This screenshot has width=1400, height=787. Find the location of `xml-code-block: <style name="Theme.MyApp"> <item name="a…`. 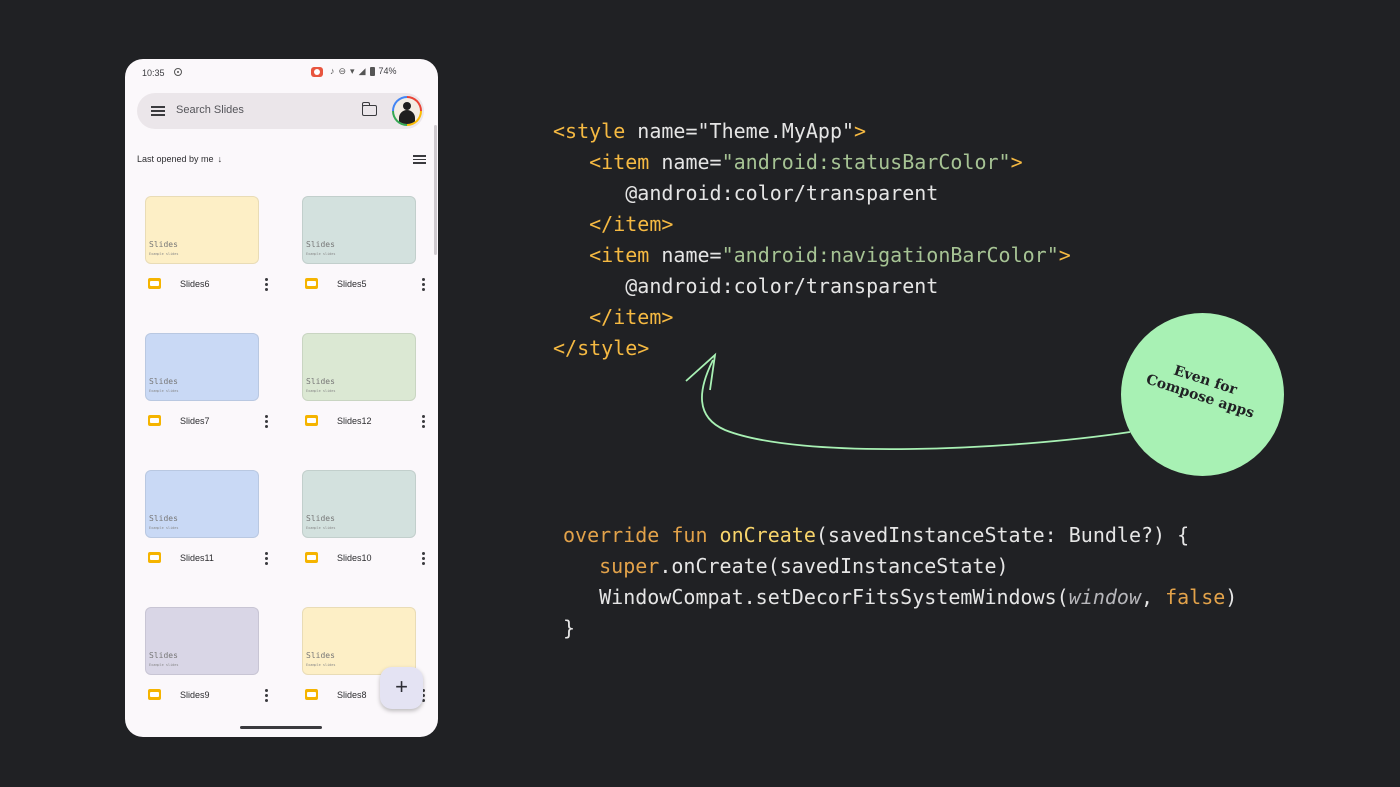

xml-code-block: <style name="Theme.MyApp"> <item name="a… is located at coordinates (812, 239).